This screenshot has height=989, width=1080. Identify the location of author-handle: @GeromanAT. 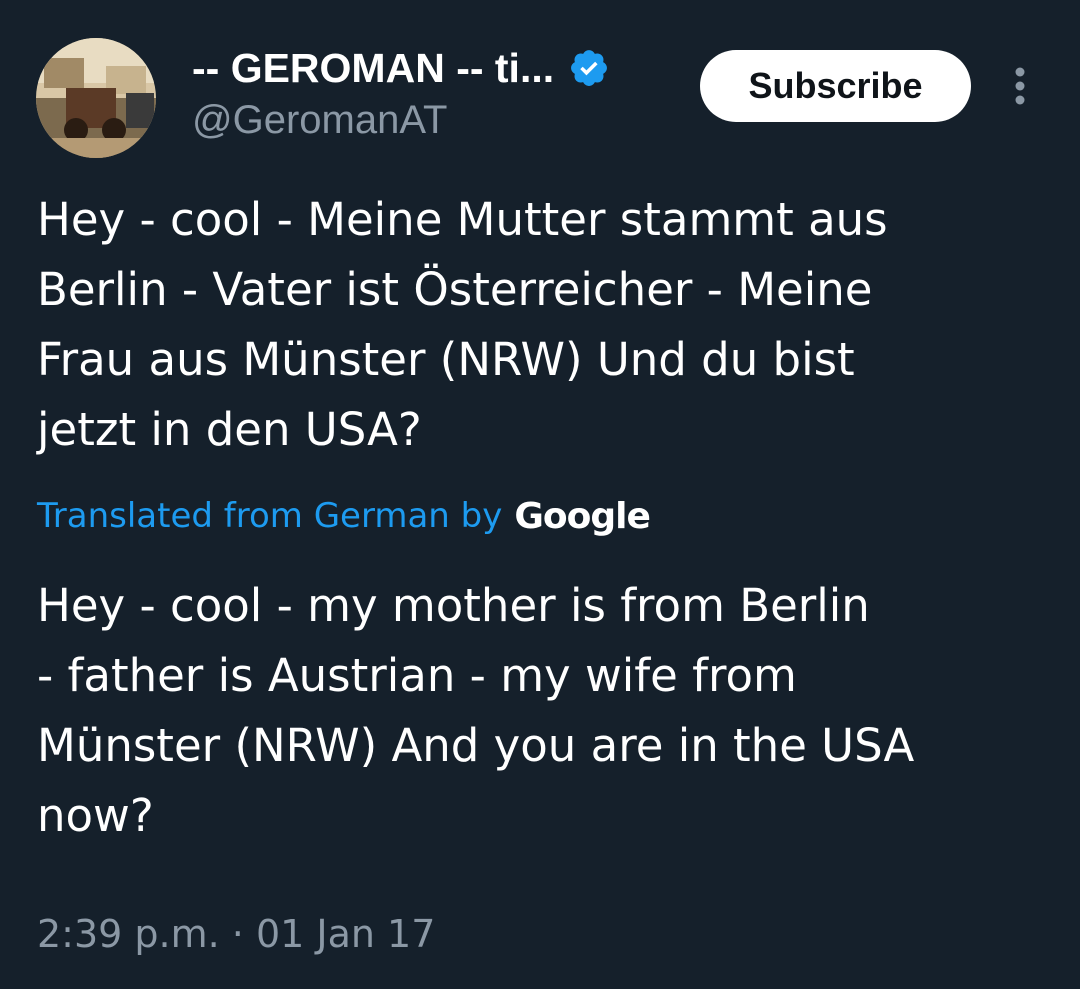
(320, 120).